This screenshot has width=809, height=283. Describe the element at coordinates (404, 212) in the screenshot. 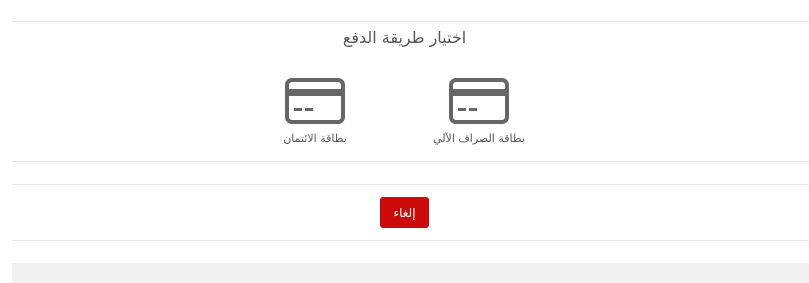

I see `cancel-button: إلغاء` at that location.